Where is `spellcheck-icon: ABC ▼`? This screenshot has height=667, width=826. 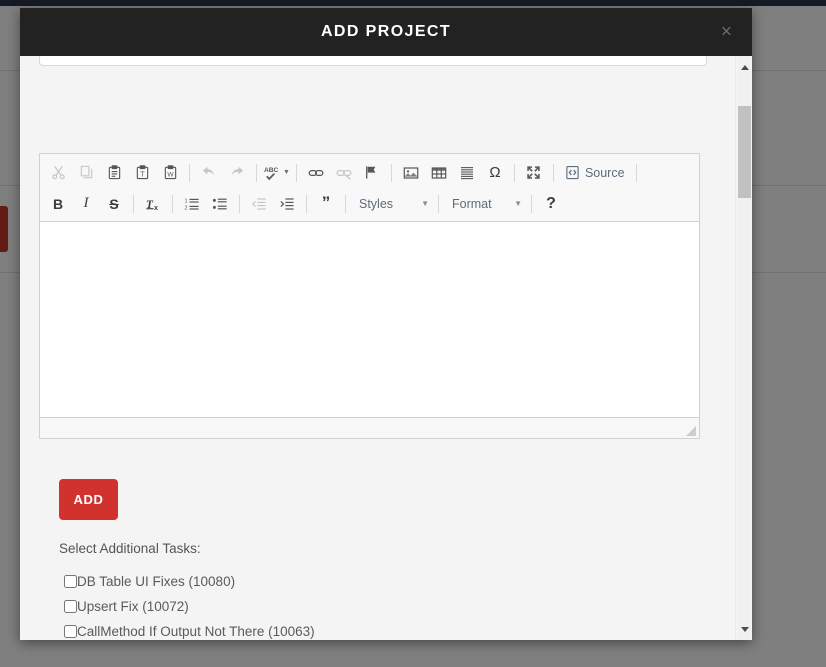 spellcheck-icon: ABC ▼ is located at coordinates (276, 173).